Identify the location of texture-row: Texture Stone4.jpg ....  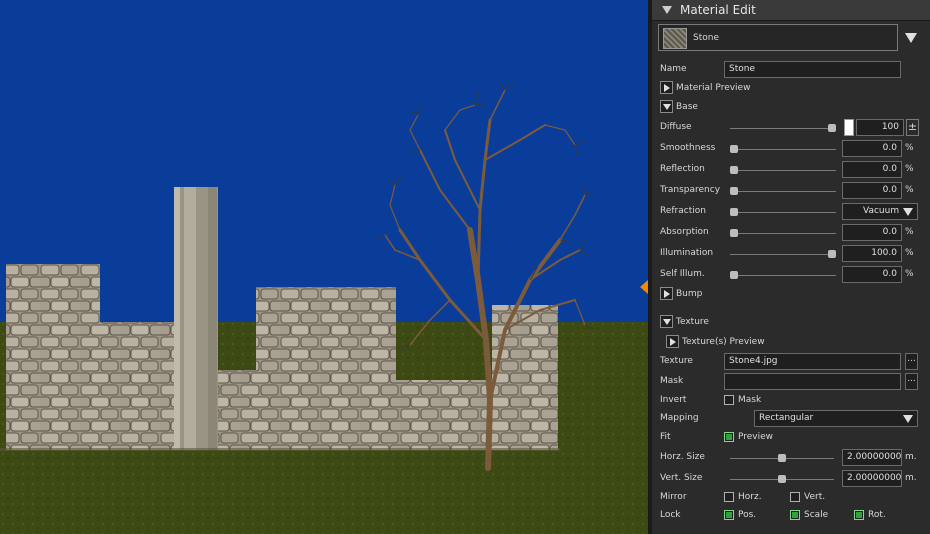
(791, 362).